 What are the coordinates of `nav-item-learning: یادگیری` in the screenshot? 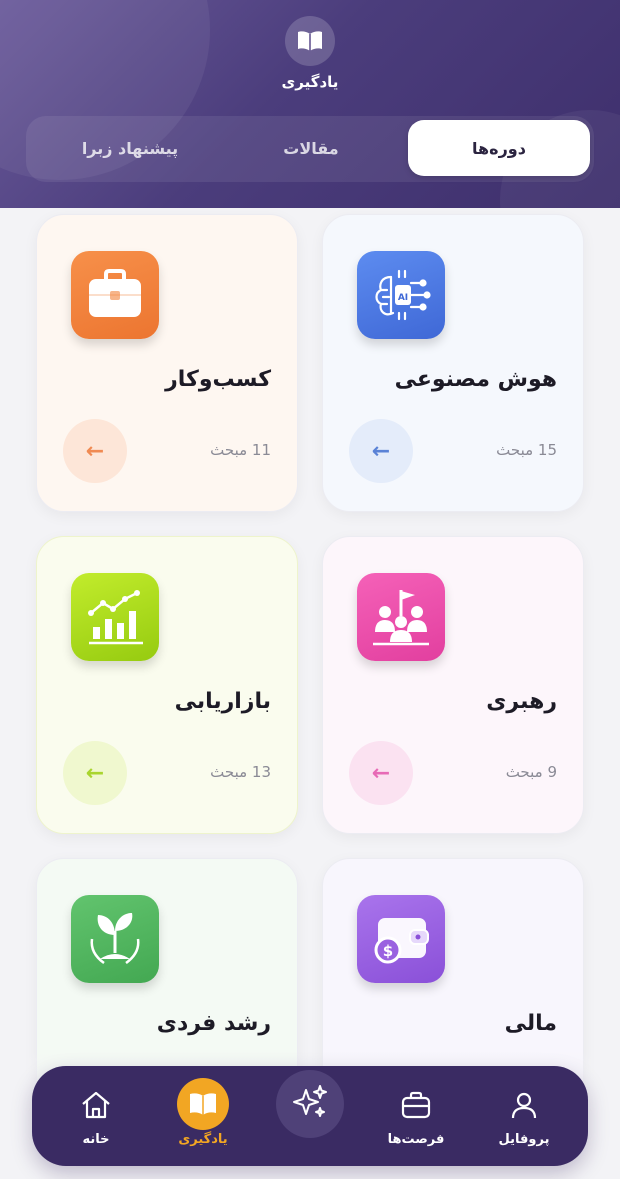 It's located at (203, 1116).